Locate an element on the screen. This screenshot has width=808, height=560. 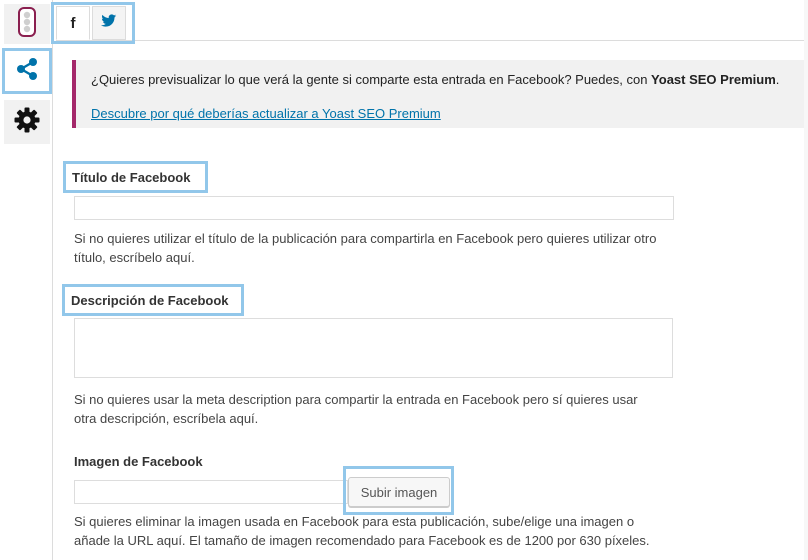
facebook-description-label: Descripción de Facebook is located at coordinates (153, 300).